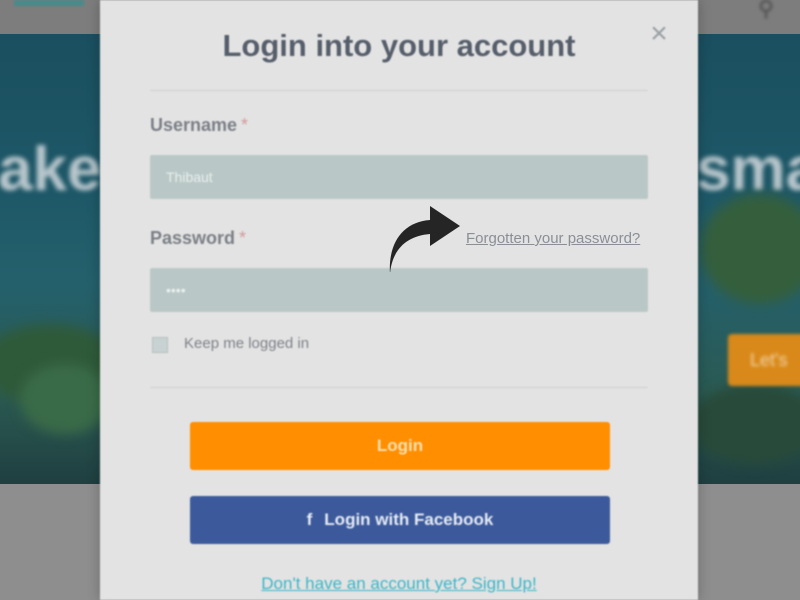  I want to click on username-label: Username *, so click(199, 125).